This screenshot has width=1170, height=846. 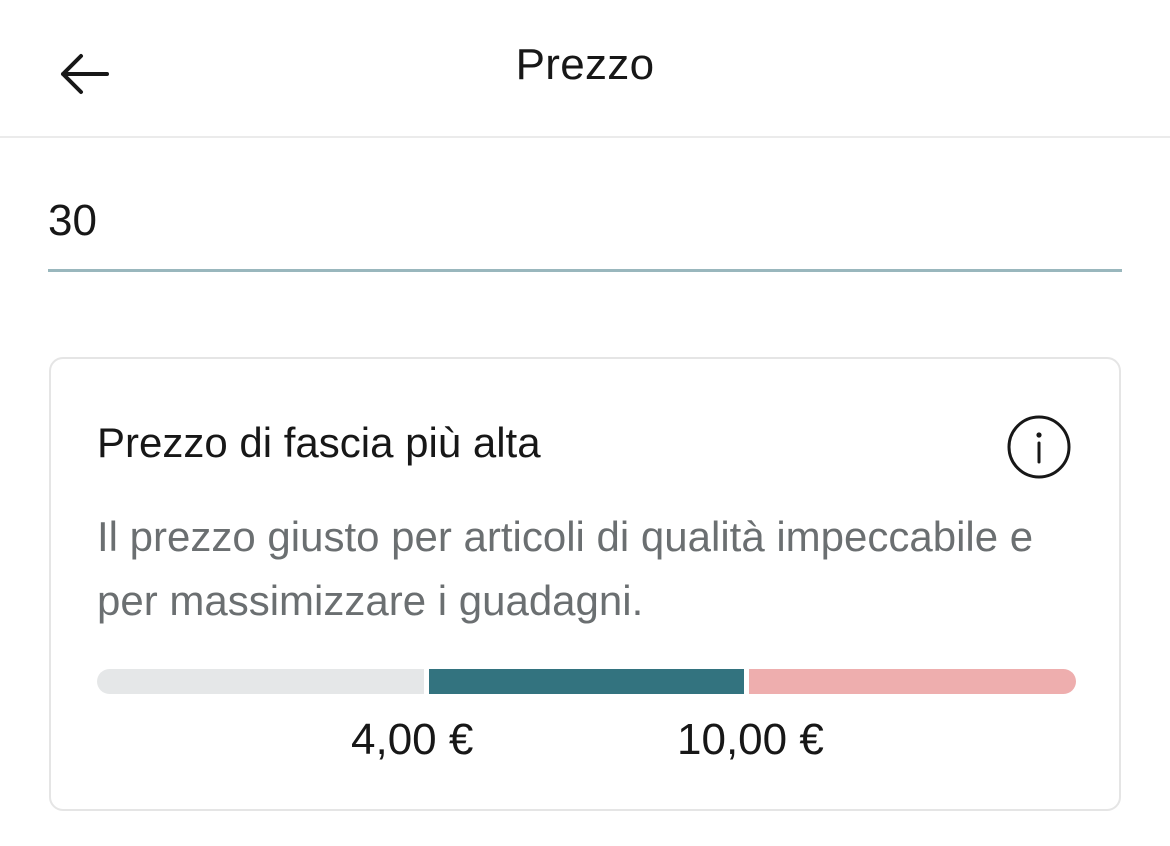 What do you see at coordinates (750, 739) in the screenshot?
I see `range-max-label: 10,00 €` at bounding box center [750, 739].